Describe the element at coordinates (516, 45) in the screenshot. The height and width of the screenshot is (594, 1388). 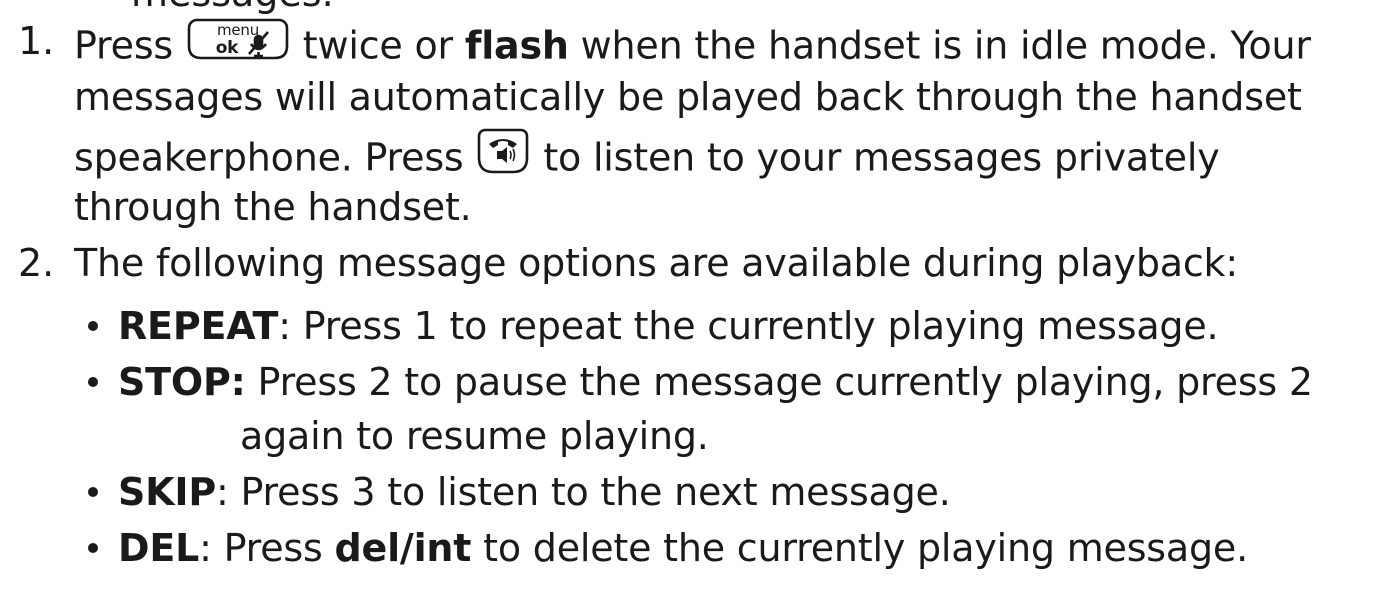
I see `flash-key-label: flash` at that location.